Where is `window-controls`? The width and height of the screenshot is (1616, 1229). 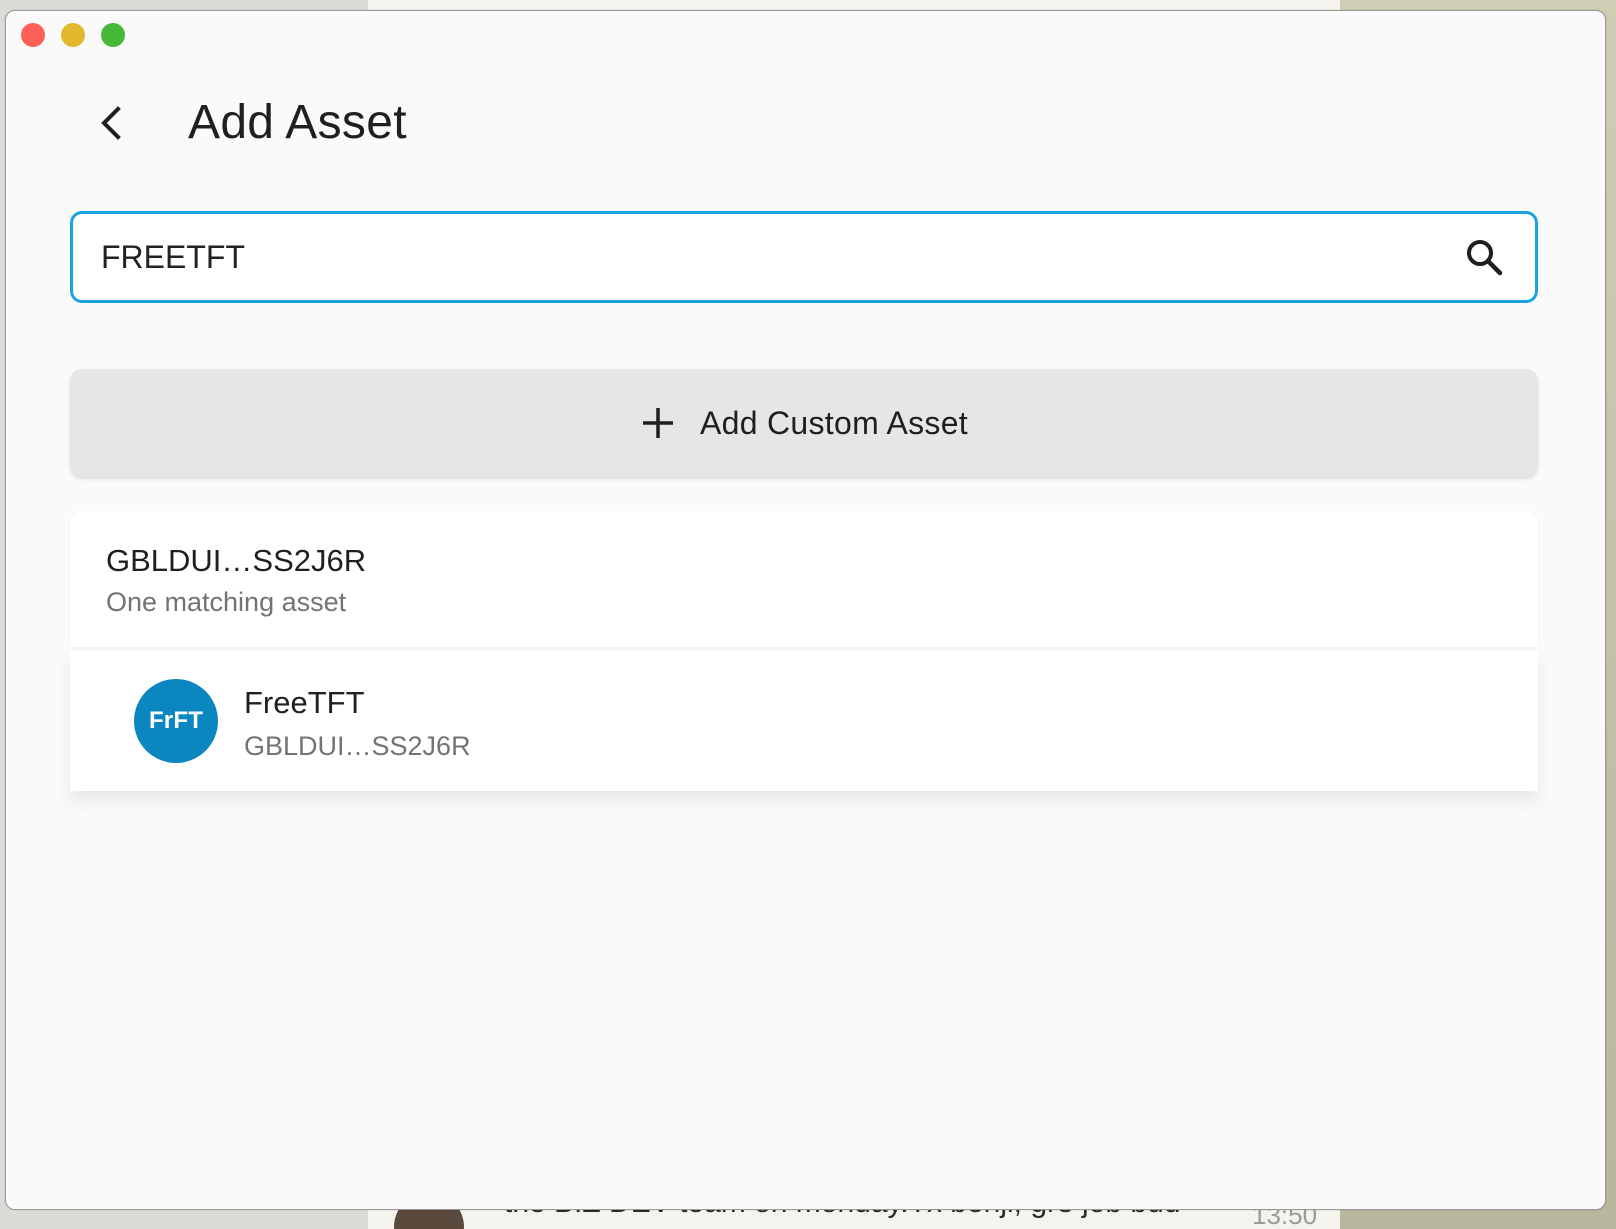 window-controls is located at coordinates (73, 35).